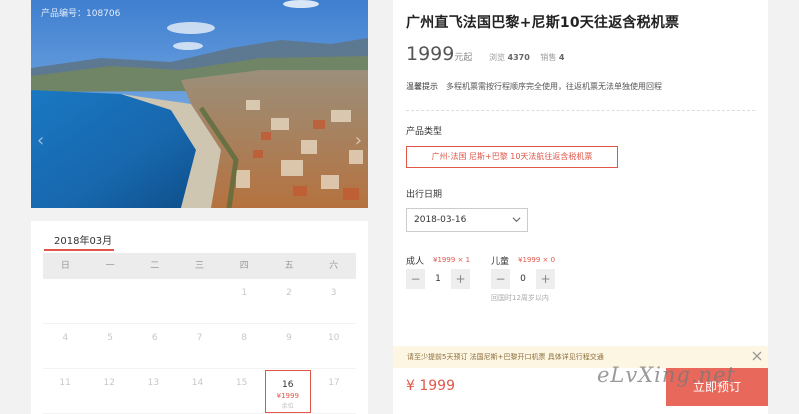  I want to click on calendar-day: 15, so click(241, 383).